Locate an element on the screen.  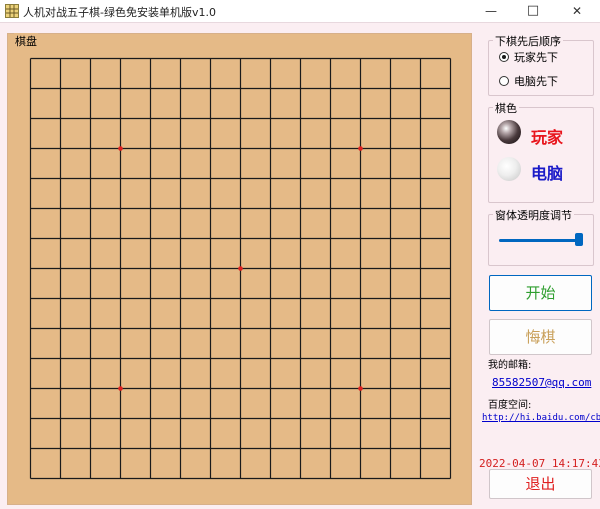
opacity-slider-fill is located at coordinates (539, 240).